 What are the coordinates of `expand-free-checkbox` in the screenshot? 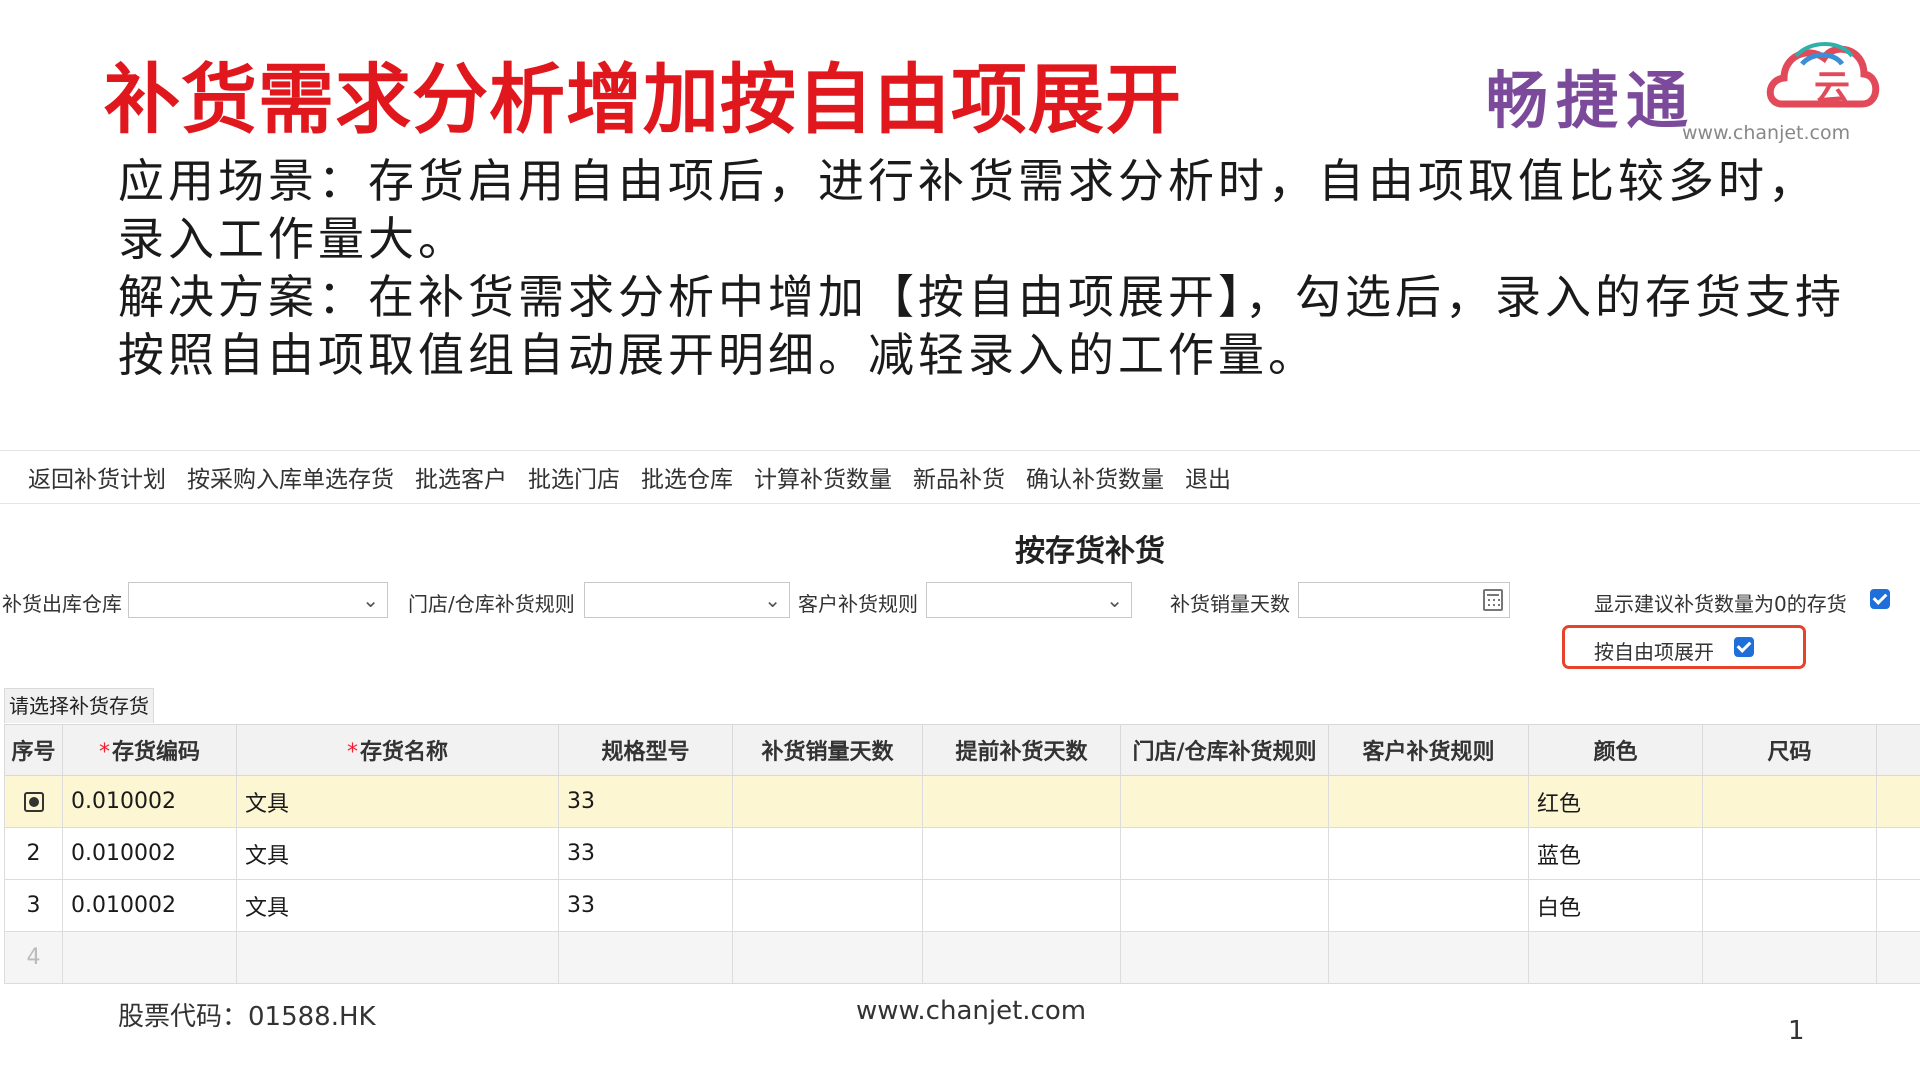 It's located at (1744, 647).